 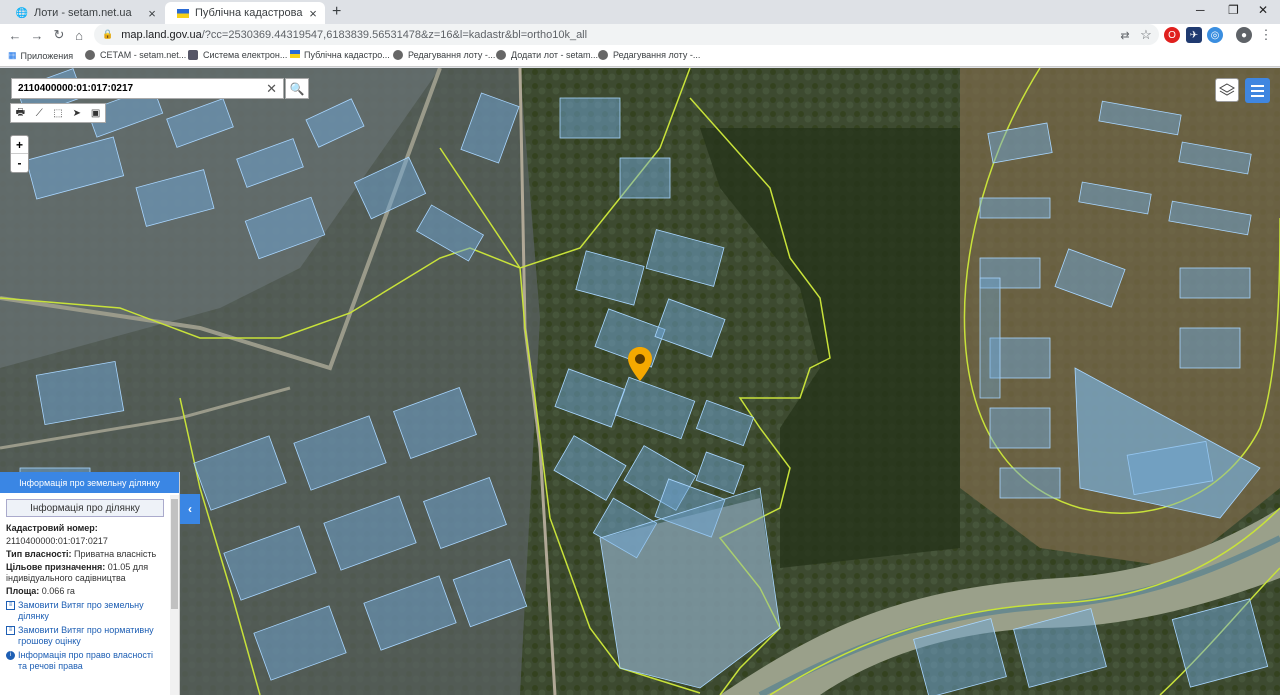 I want to click on panel-scrollbar, so click(x=174, y=595).